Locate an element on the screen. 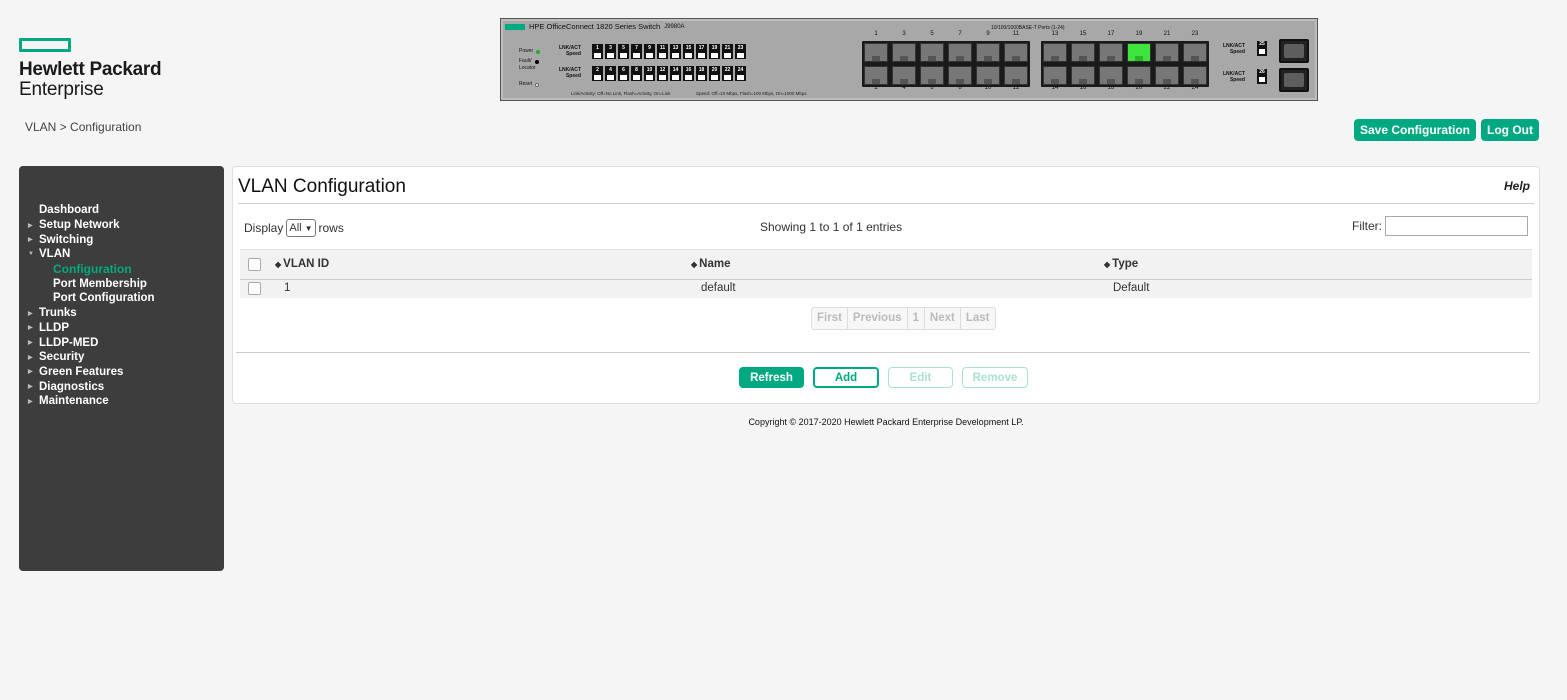 The image size is (1567, 700). rows-select: All ▼ is located at coordinates (301, 228).